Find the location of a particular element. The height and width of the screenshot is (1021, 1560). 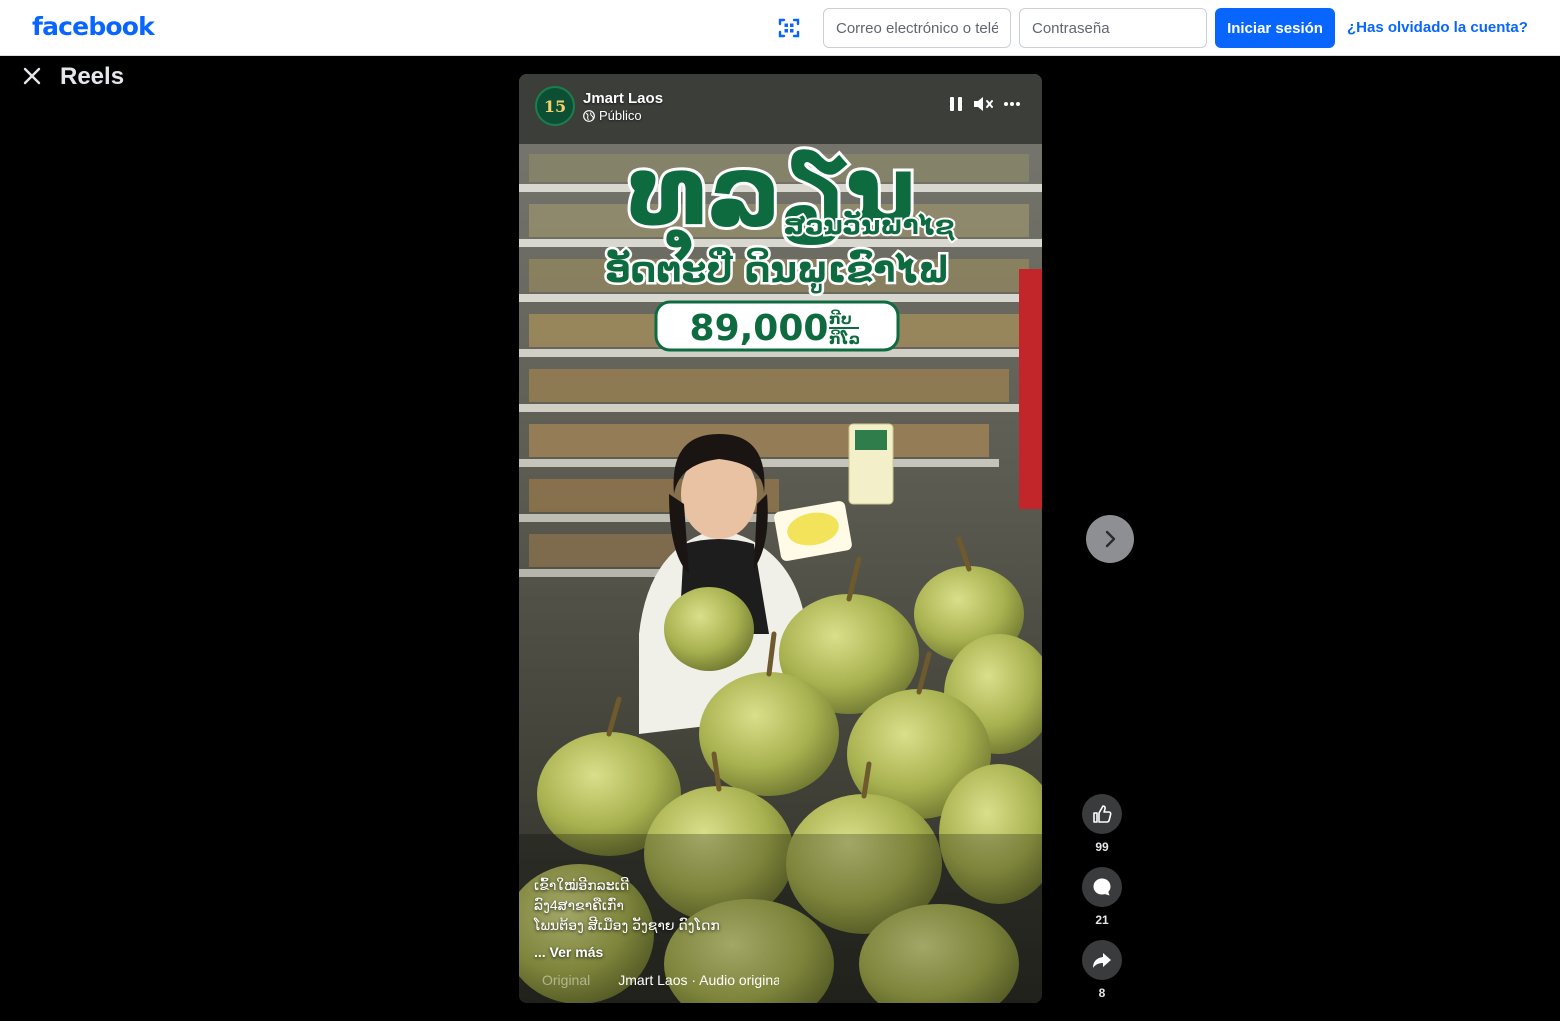

promo-tagline: ອັດຕະປື ດິນພູເຂົາໄຟ is located at coordinates (777, 270).